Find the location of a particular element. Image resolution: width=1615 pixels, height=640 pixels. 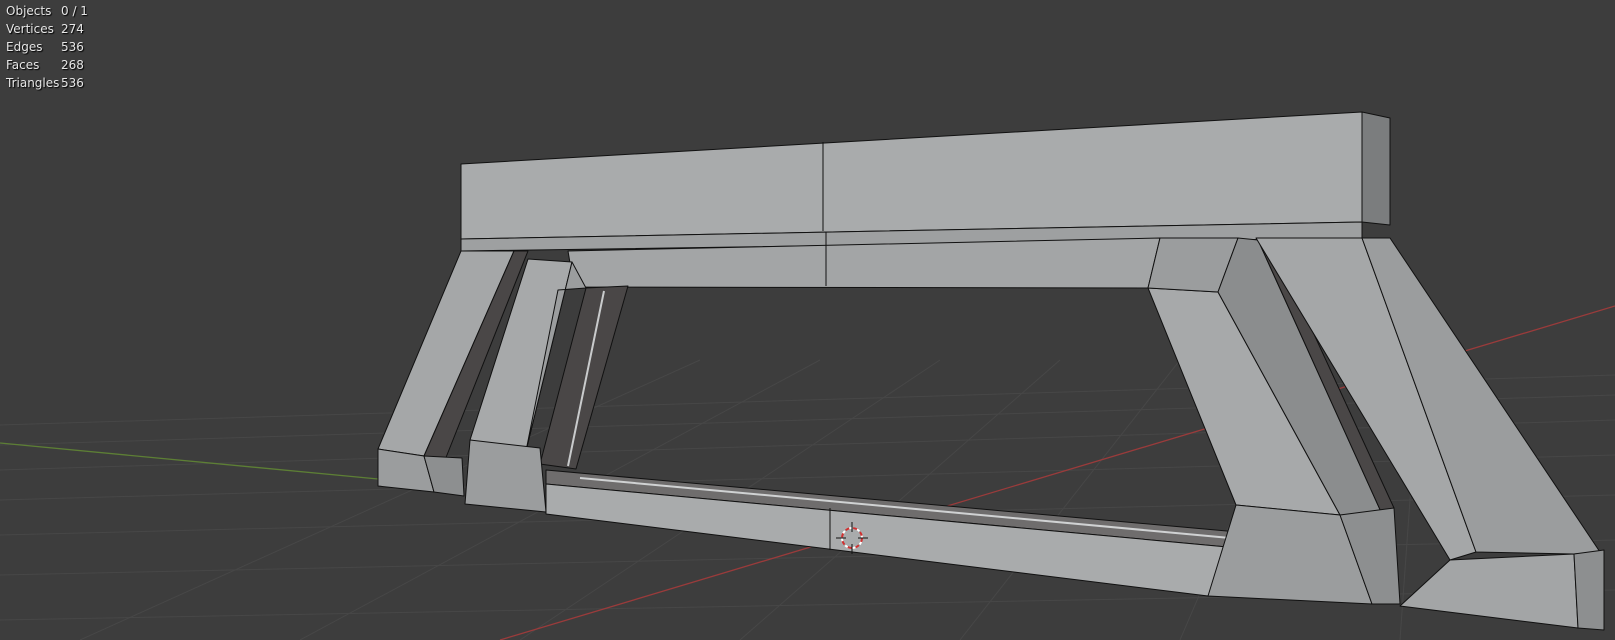

stat-row-edges: Edges 536 is located at coordinates (47, 47).